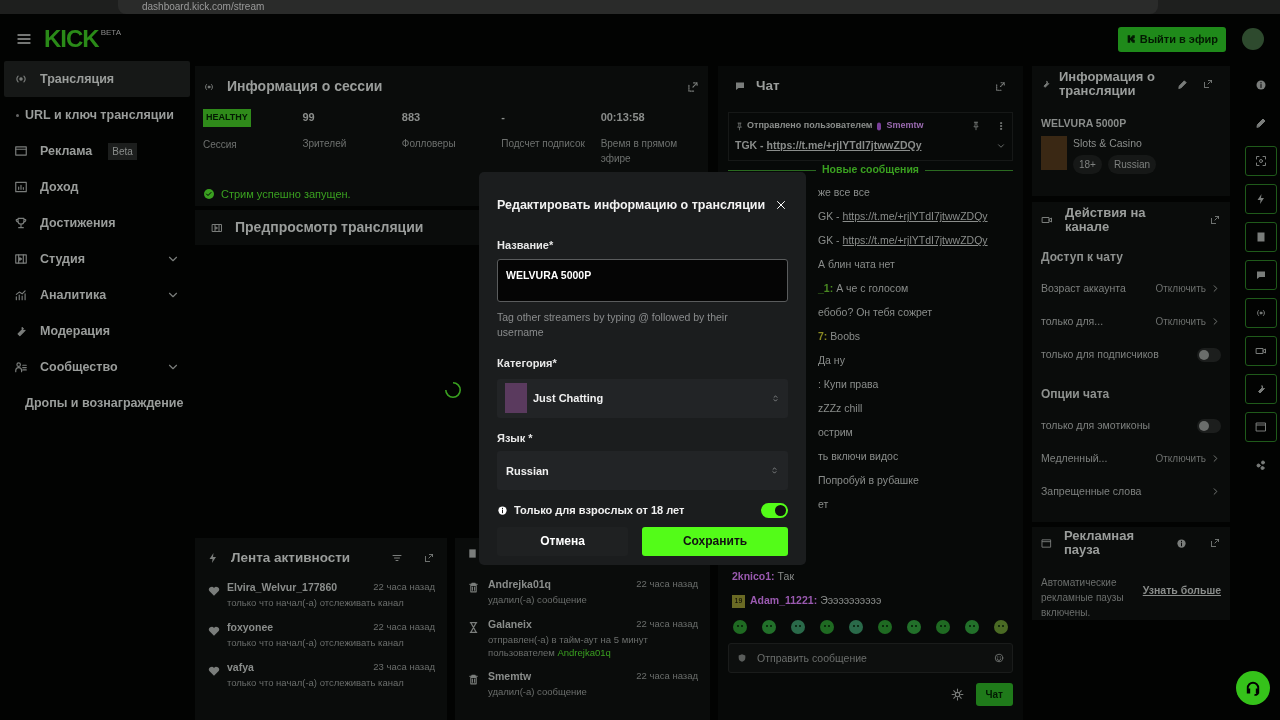 The width and height of the screenshot is (1280, 720). What do you see at coordinates (642, 398) in the screenshot?
I see `category-select: Just Chatting` at bounding box center [642, 398].